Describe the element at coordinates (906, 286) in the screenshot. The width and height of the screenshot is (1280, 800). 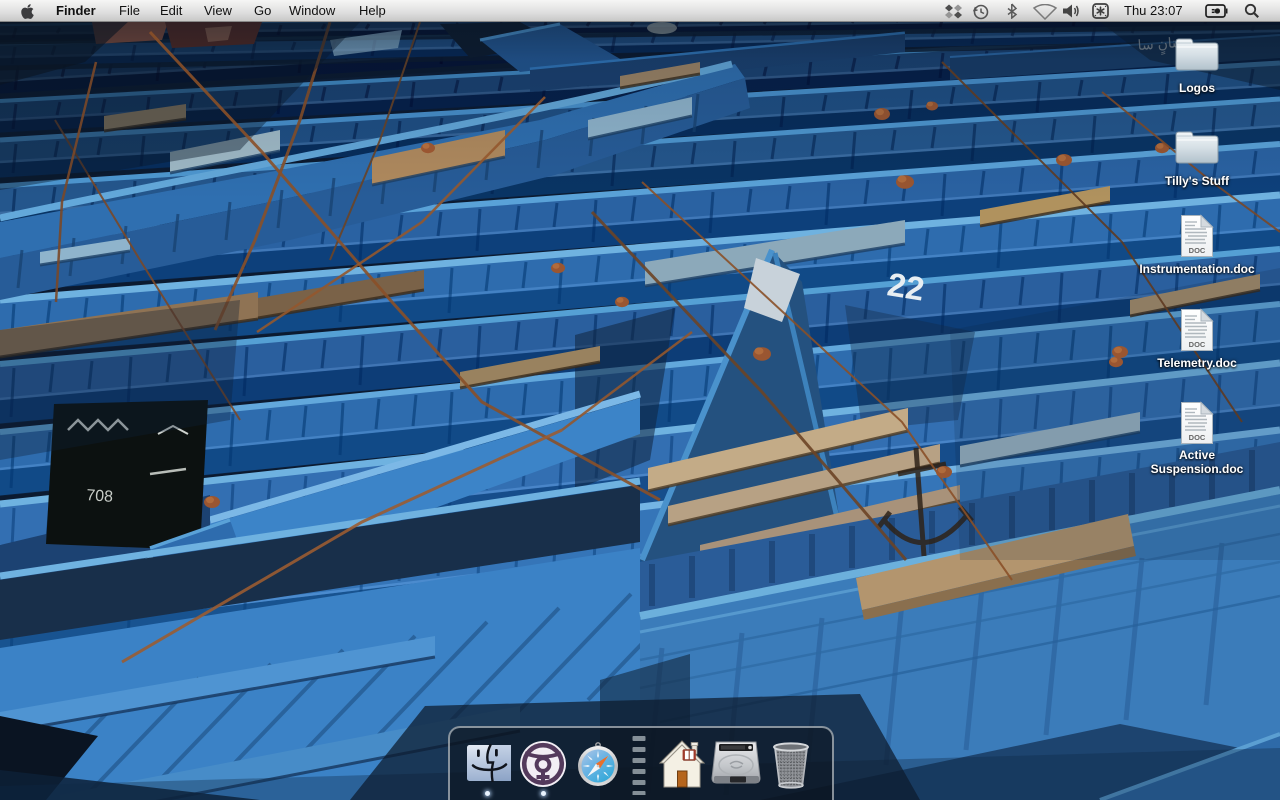
I see `svg-text: 22` at that location.